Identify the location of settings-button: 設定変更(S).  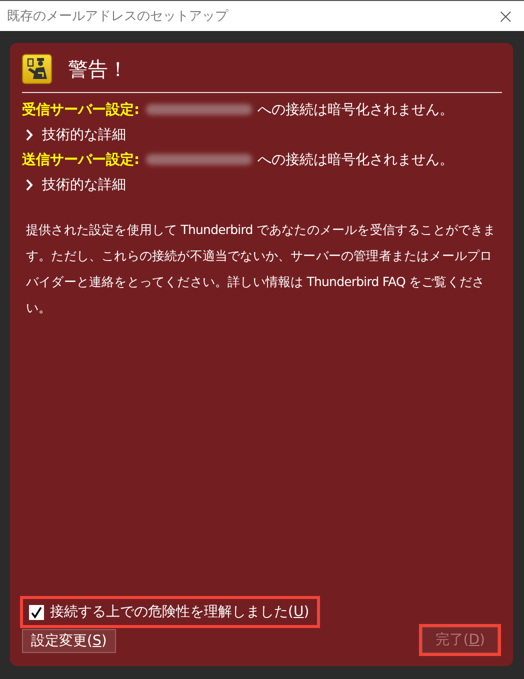
(69, 641).